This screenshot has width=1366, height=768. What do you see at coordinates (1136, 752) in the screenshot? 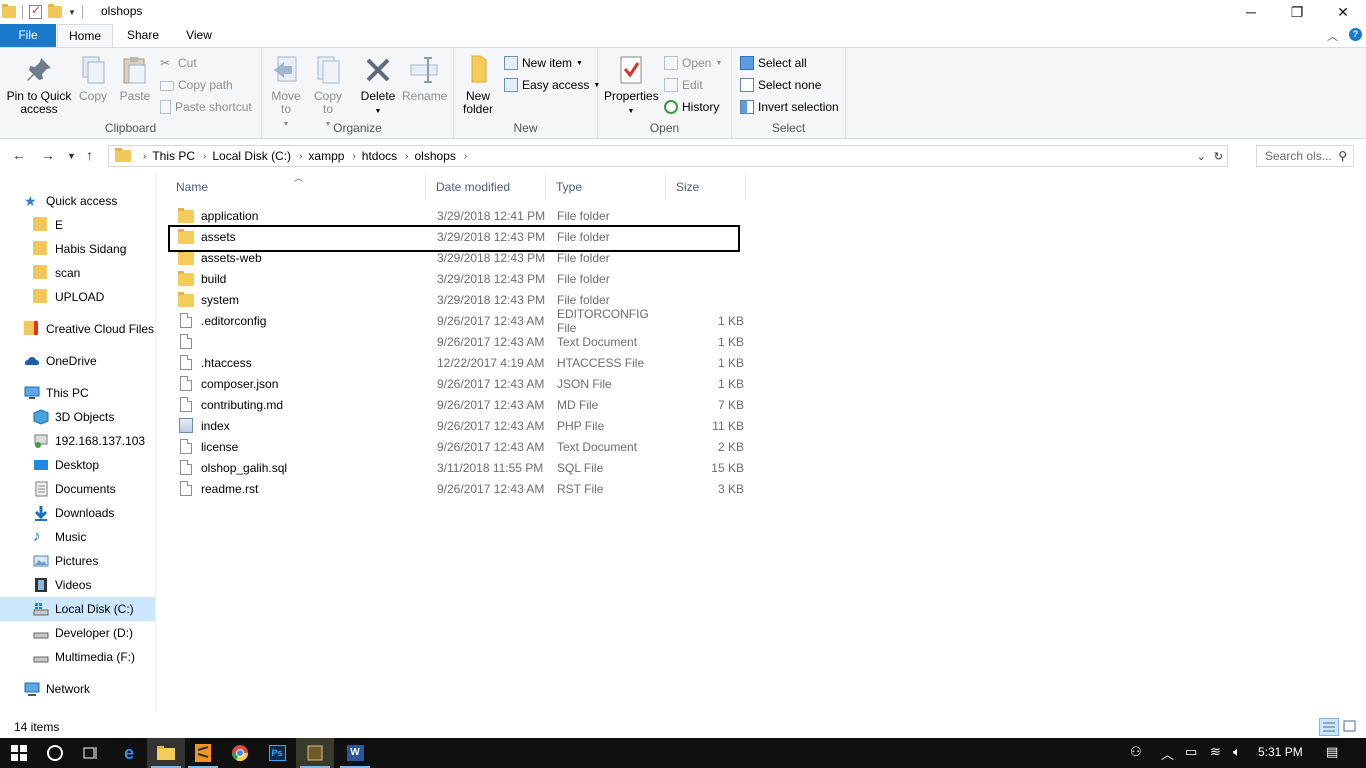
I see `people-icon: ⚇` at bounding box center [1136, 752].